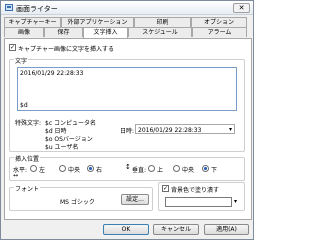 Image resolution: width=320 pixels, height=240 pixels. I want to click on tab-capture-key: キャプチャーキー, so click(32, 22).